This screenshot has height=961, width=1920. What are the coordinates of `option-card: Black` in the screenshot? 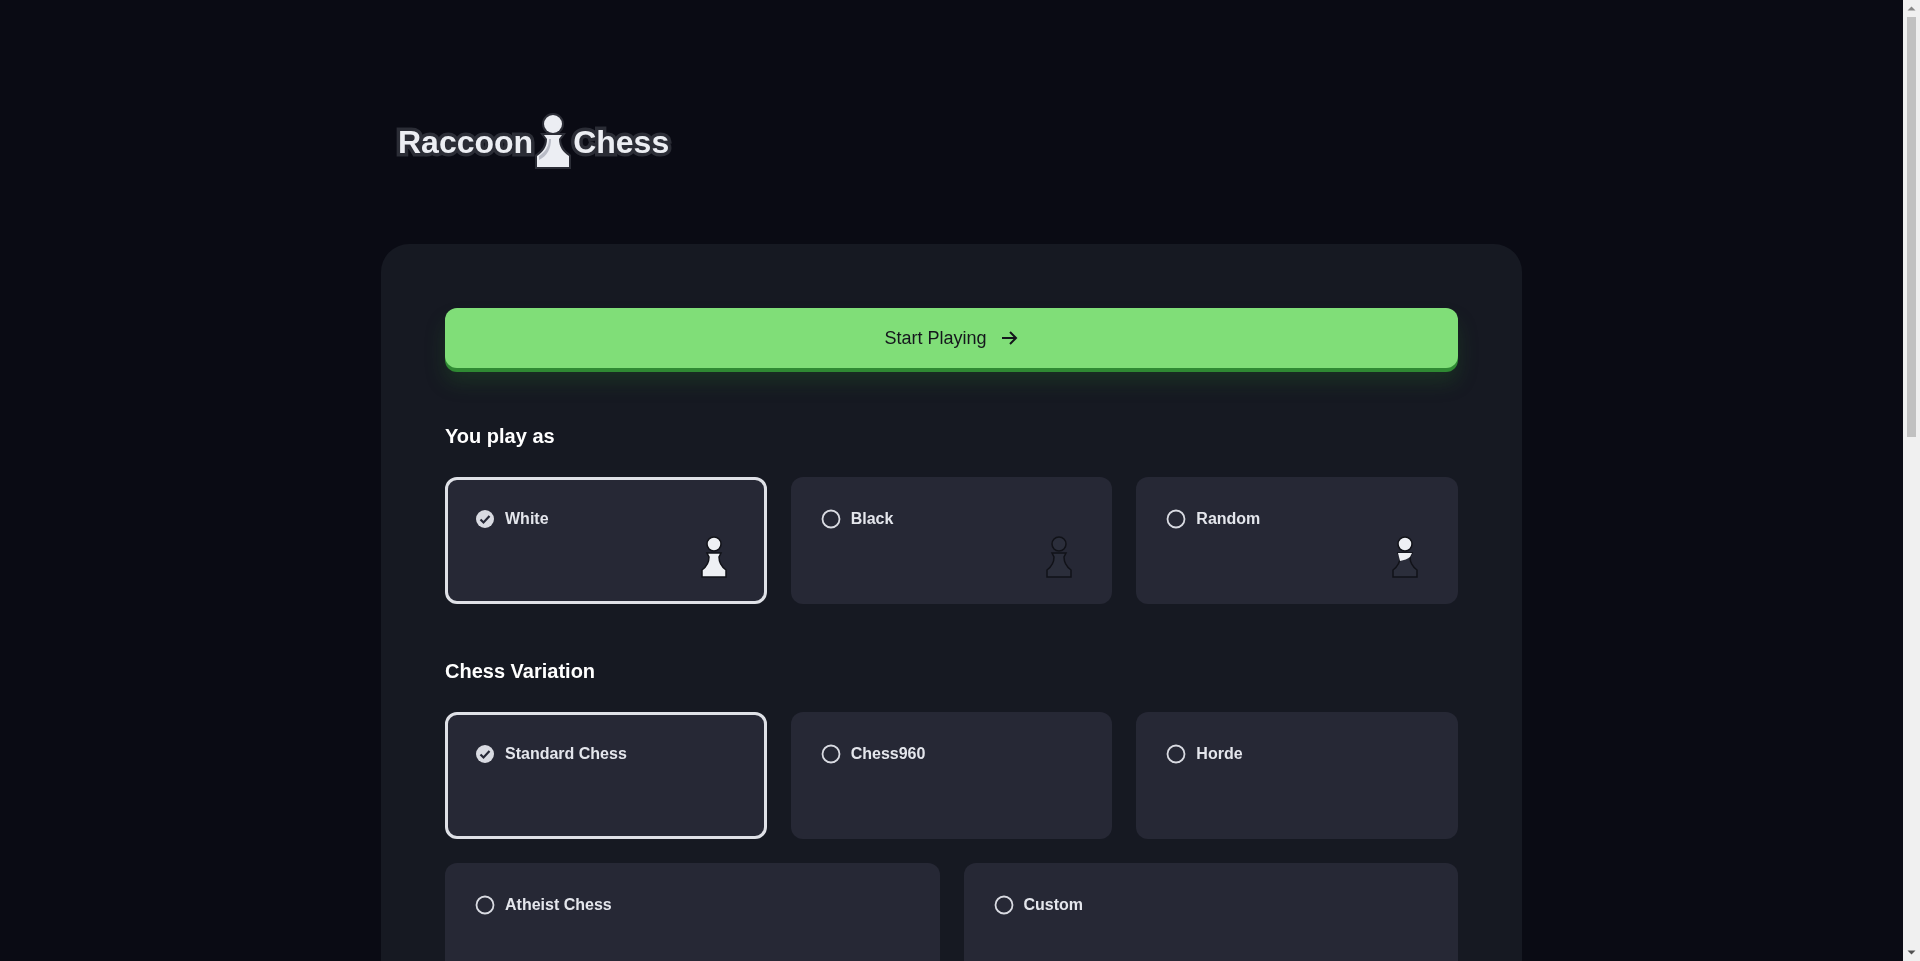 It's located at (951, 540).